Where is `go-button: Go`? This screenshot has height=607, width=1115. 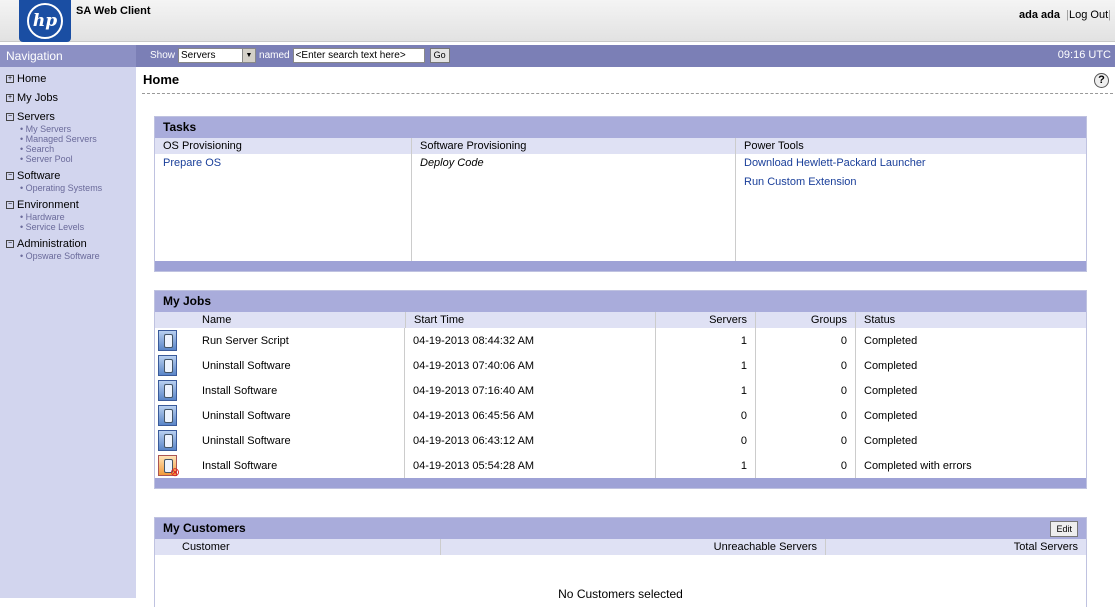 go-button: Go is located at coordinates (439, 55).